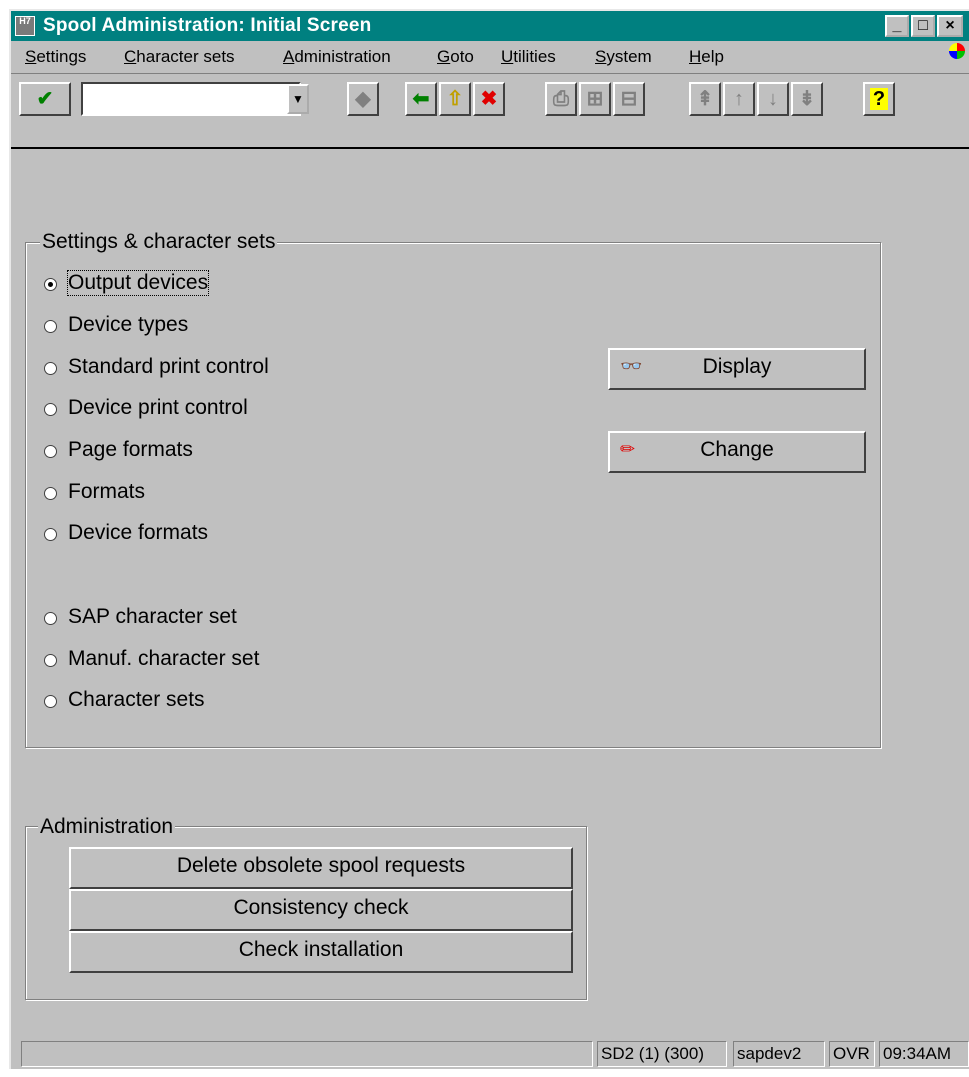 This screenshot has height=1077, width=969. What do you see at coordinates (138, 532) in the screenshot?
I see `radio-label: Device formats` at bounding box center [138, 532].